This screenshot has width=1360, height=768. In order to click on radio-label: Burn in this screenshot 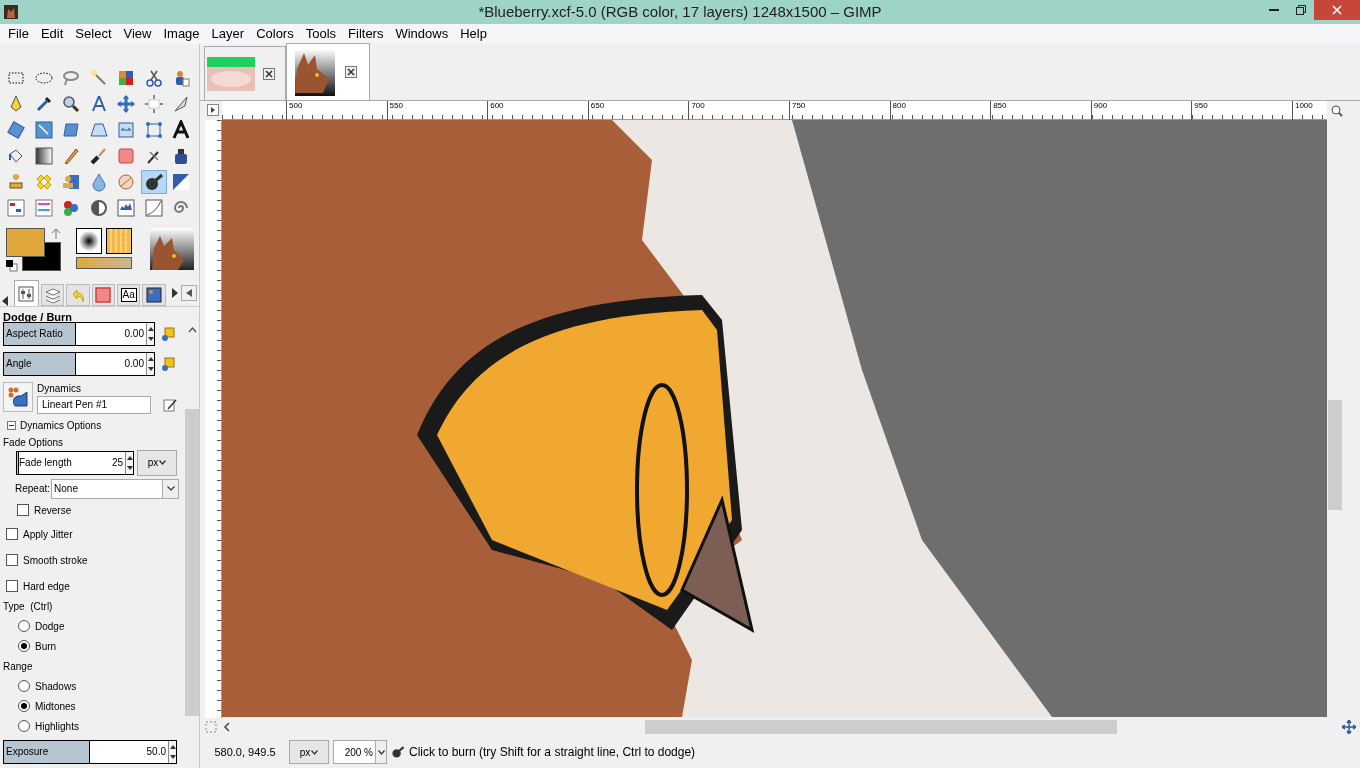, I will do `click(46, 646)`.